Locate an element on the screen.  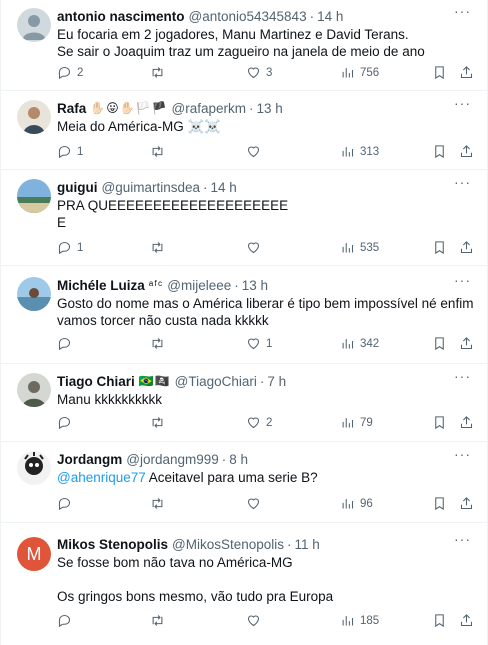
retweet-icon is located at coordinates (157, 72).